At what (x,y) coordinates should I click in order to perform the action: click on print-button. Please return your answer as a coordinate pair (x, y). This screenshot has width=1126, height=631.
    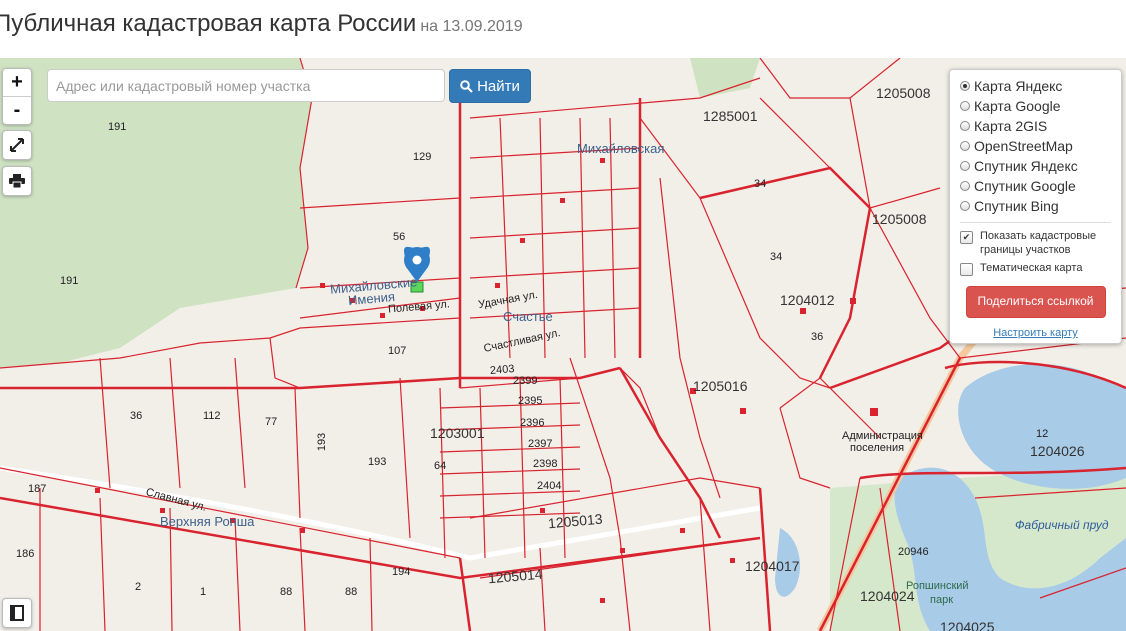
    Looking at the image, I should click on (17, 181).